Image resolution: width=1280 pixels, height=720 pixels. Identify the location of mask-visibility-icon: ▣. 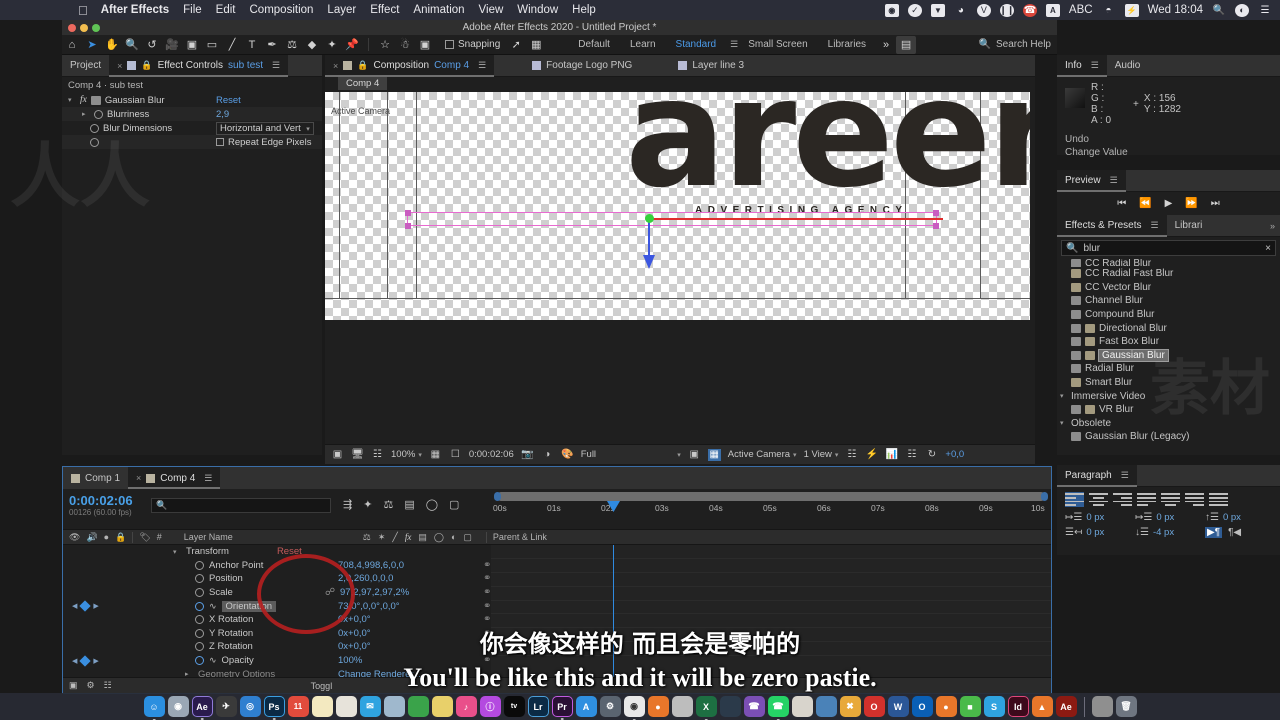
(694, 455).